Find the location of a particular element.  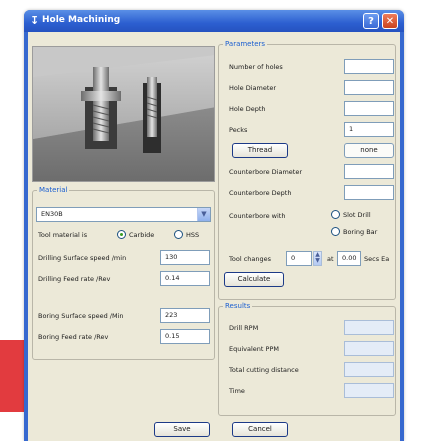

drilling-speed-label: Drilling Surface speed /min is located at coordinates (82, 258).